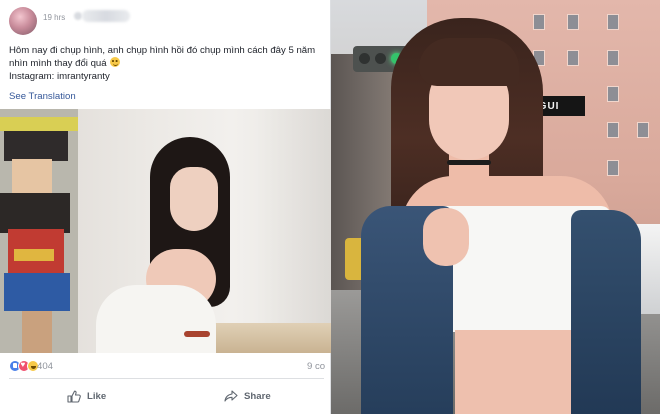 The width and height of the screenshot is (660, 414). What do you see at coordinates (231, 396) in the screenshot?
I see `share-arrow-icon` at bounding box center [231, 396].